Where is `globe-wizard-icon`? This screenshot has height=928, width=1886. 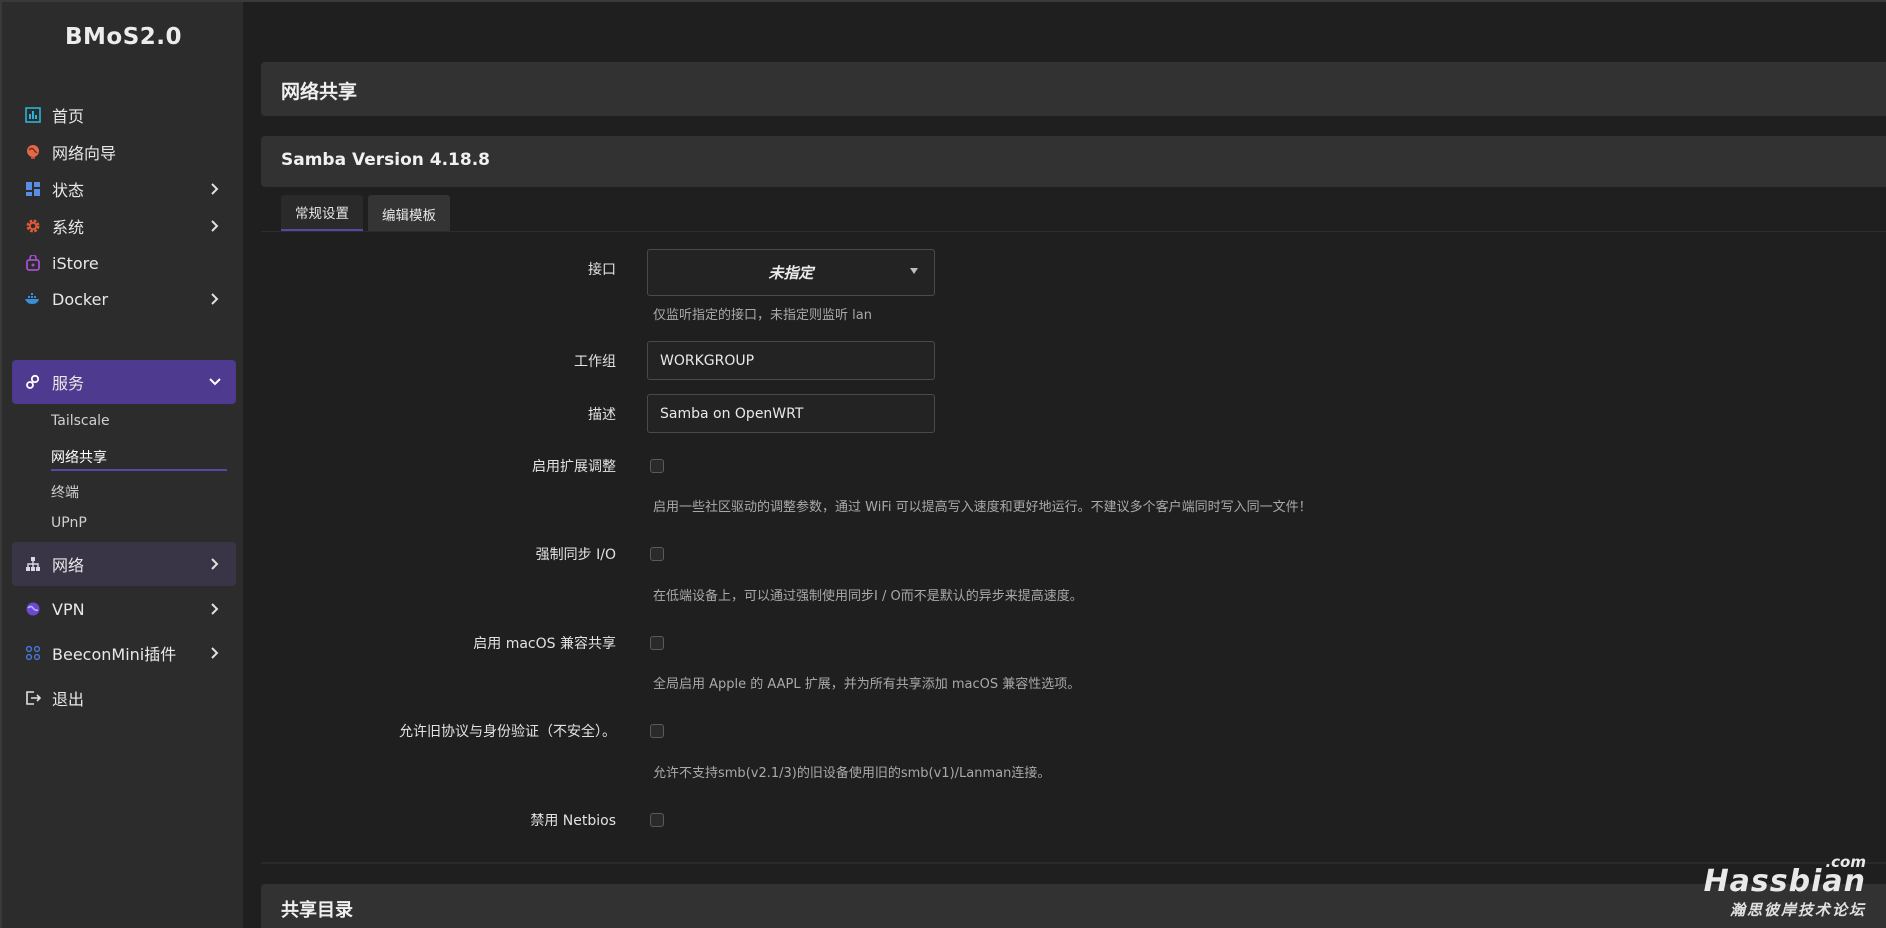 globe-wizard-icon is located at coordinates (33, 152).